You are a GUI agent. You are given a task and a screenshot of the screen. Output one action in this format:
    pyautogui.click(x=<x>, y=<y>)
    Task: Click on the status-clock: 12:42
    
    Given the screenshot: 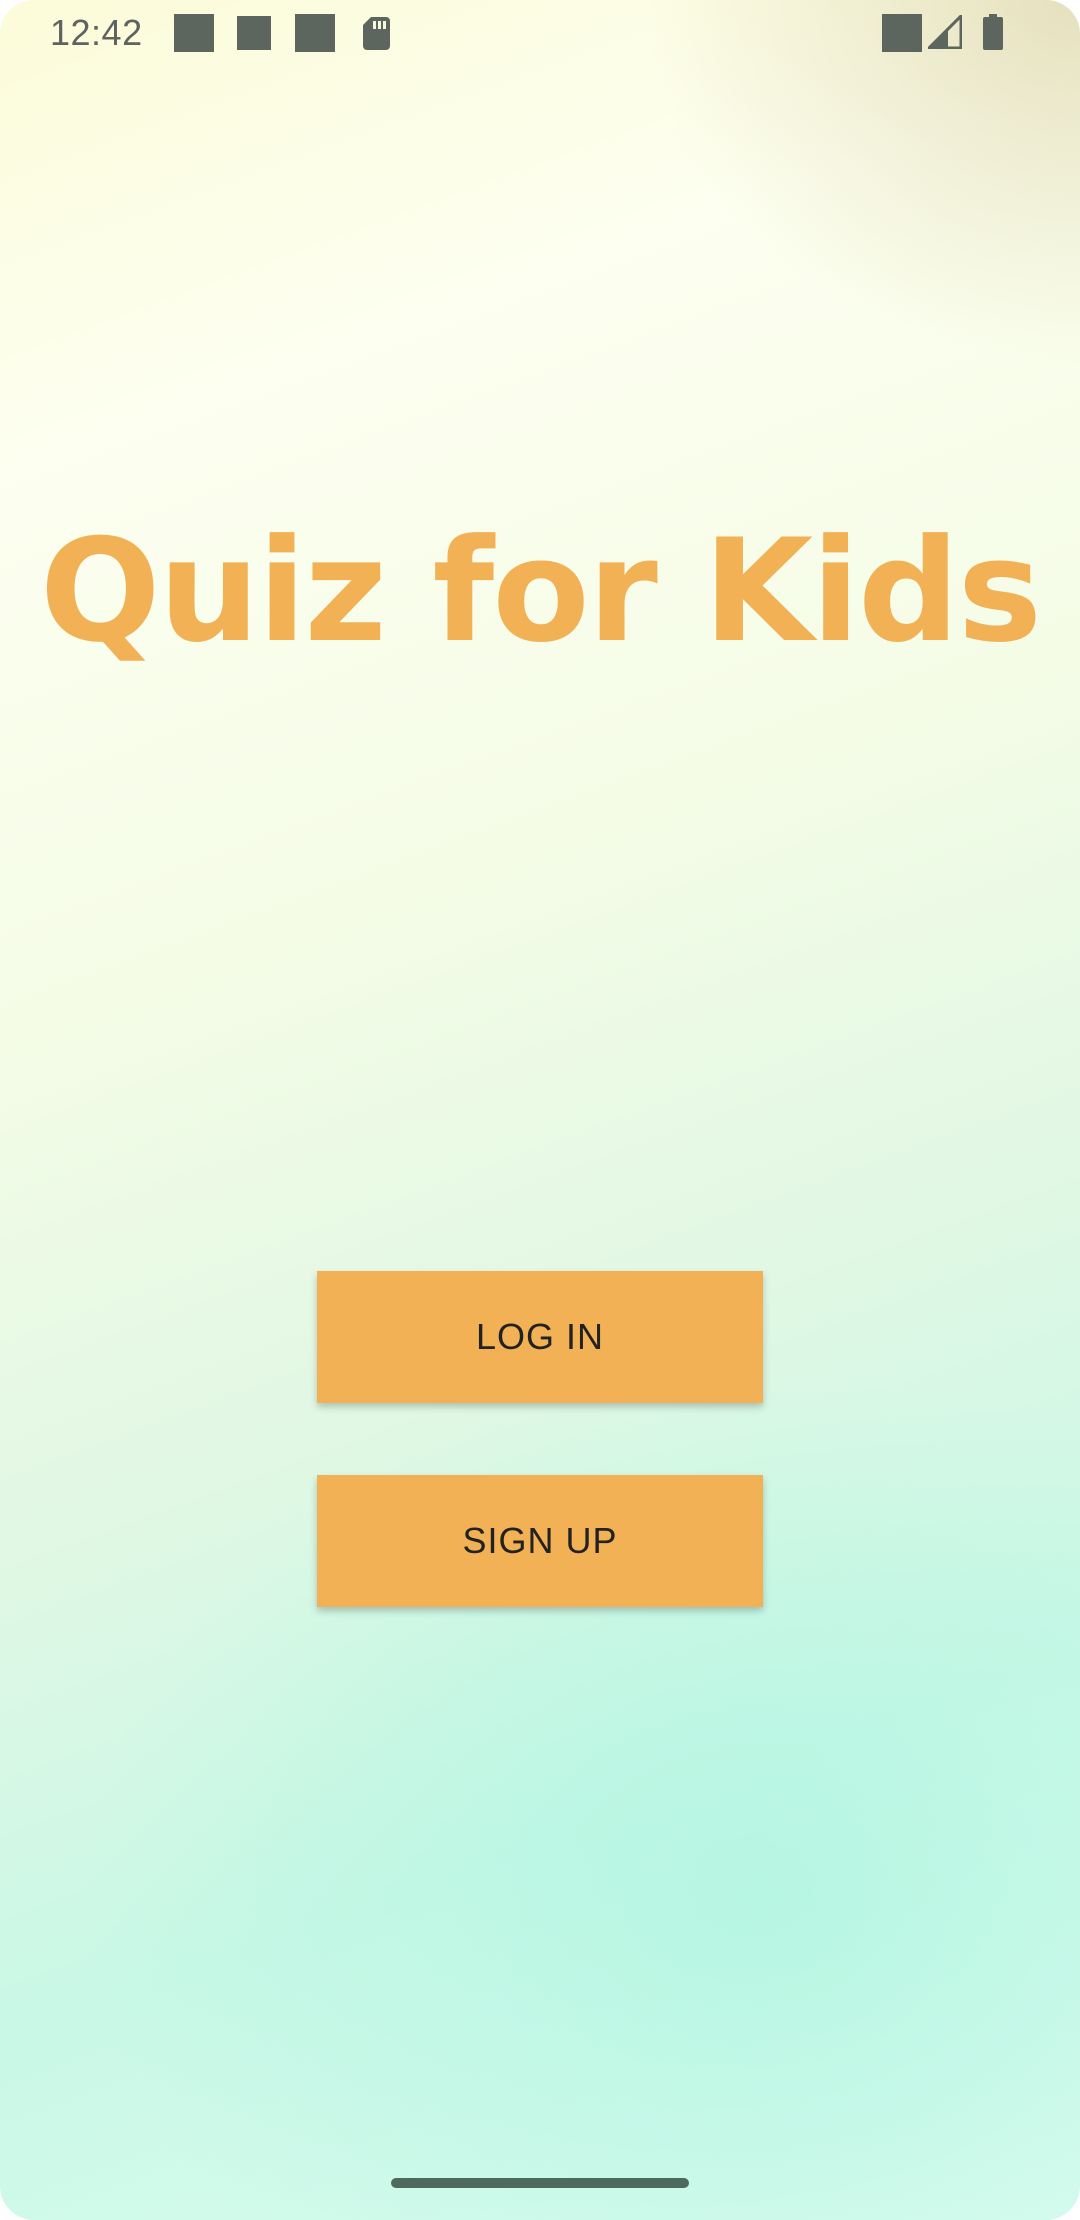 What is the action you would take?
    pyautogui.click(x=96, y=32)
    